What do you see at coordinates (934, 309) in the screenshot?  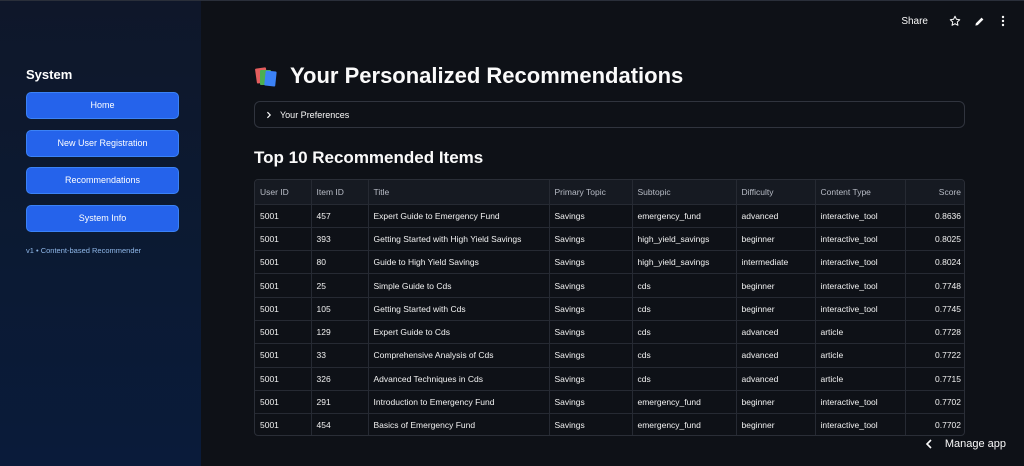 I see `table-cell: 0.7745` at bounding box center [934, 309].